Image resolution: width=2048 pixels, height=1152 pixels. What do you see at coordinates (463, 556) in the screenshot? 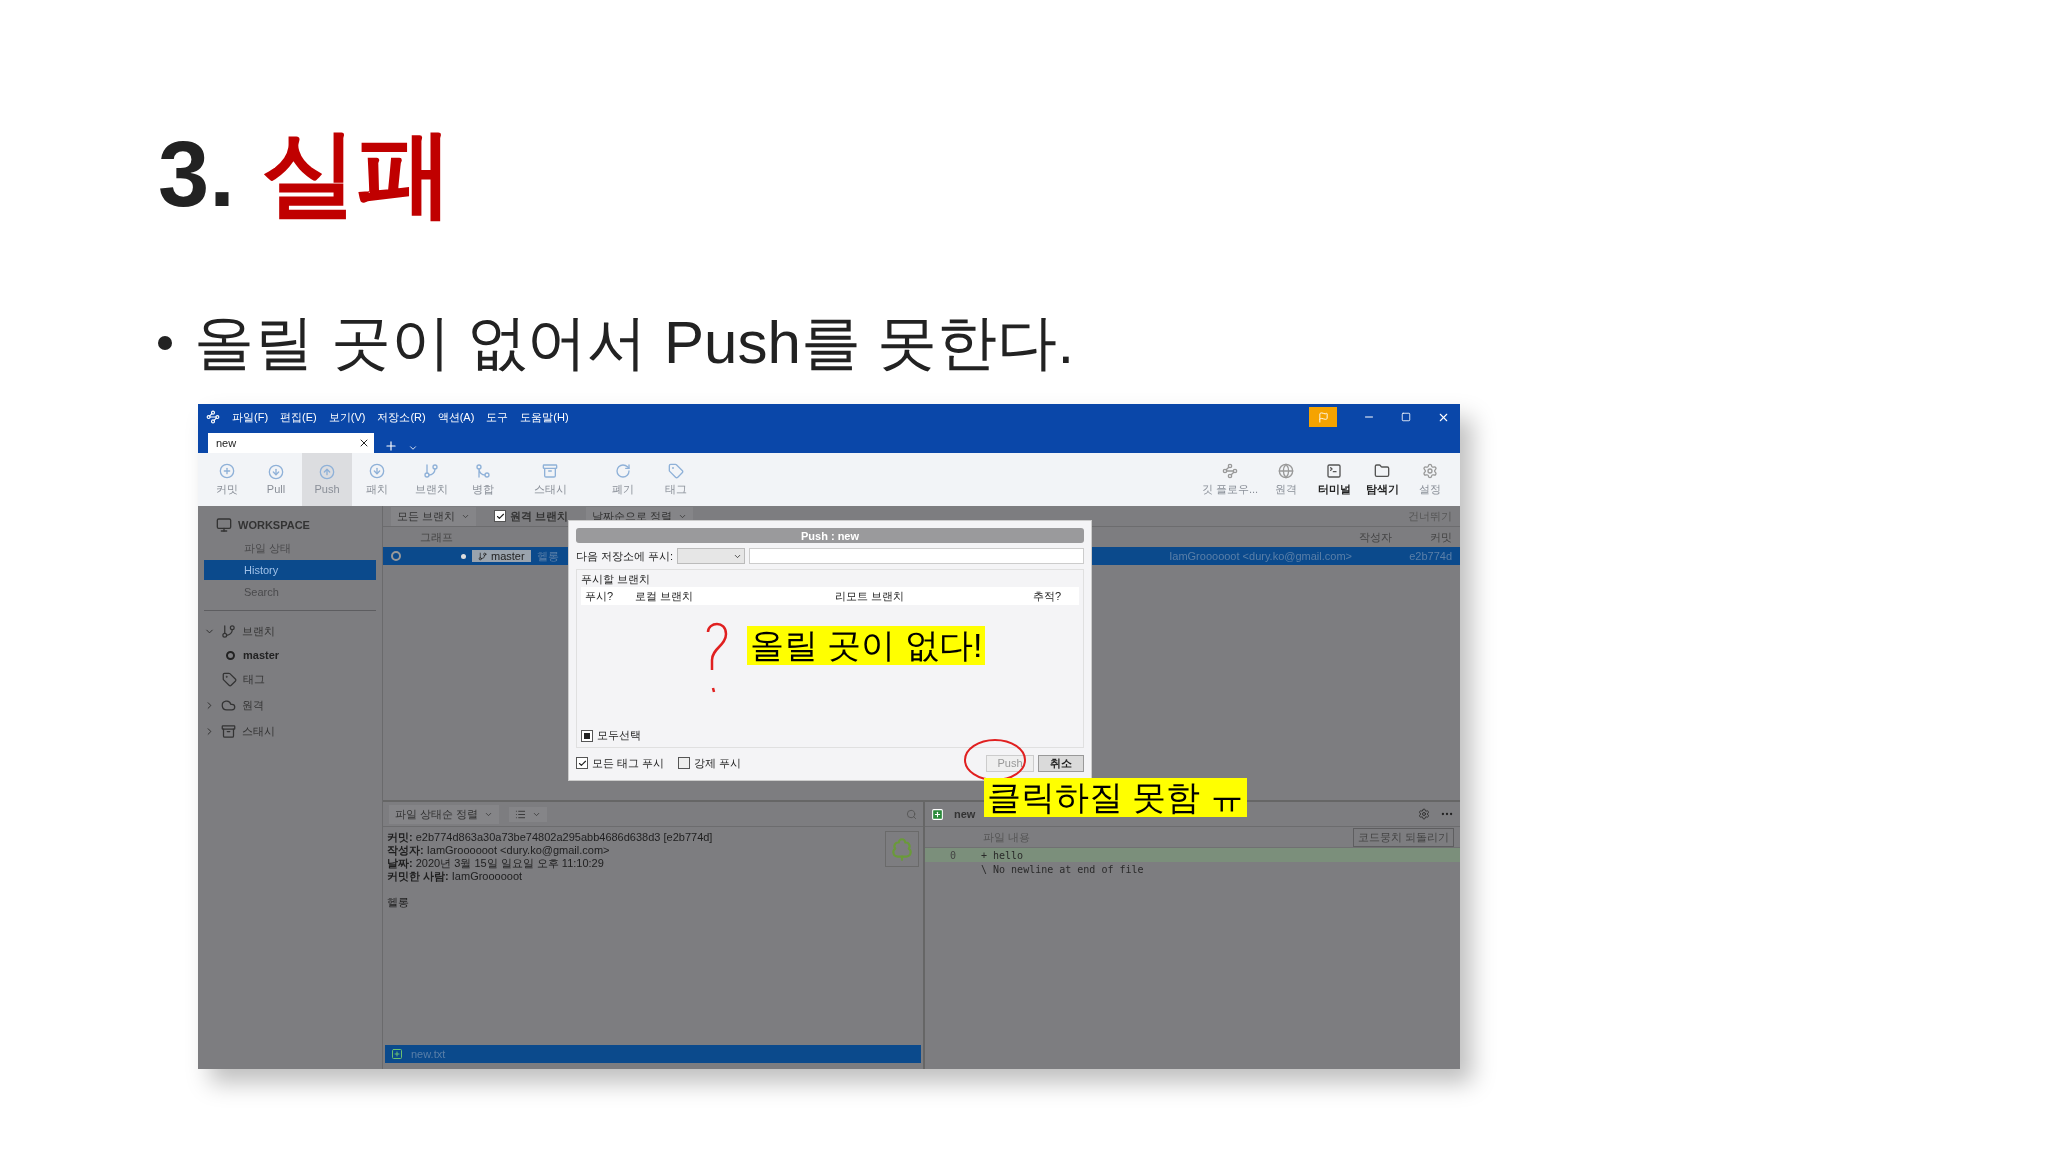
I see `commit-dot-icon` at bounding box center [463, 556].